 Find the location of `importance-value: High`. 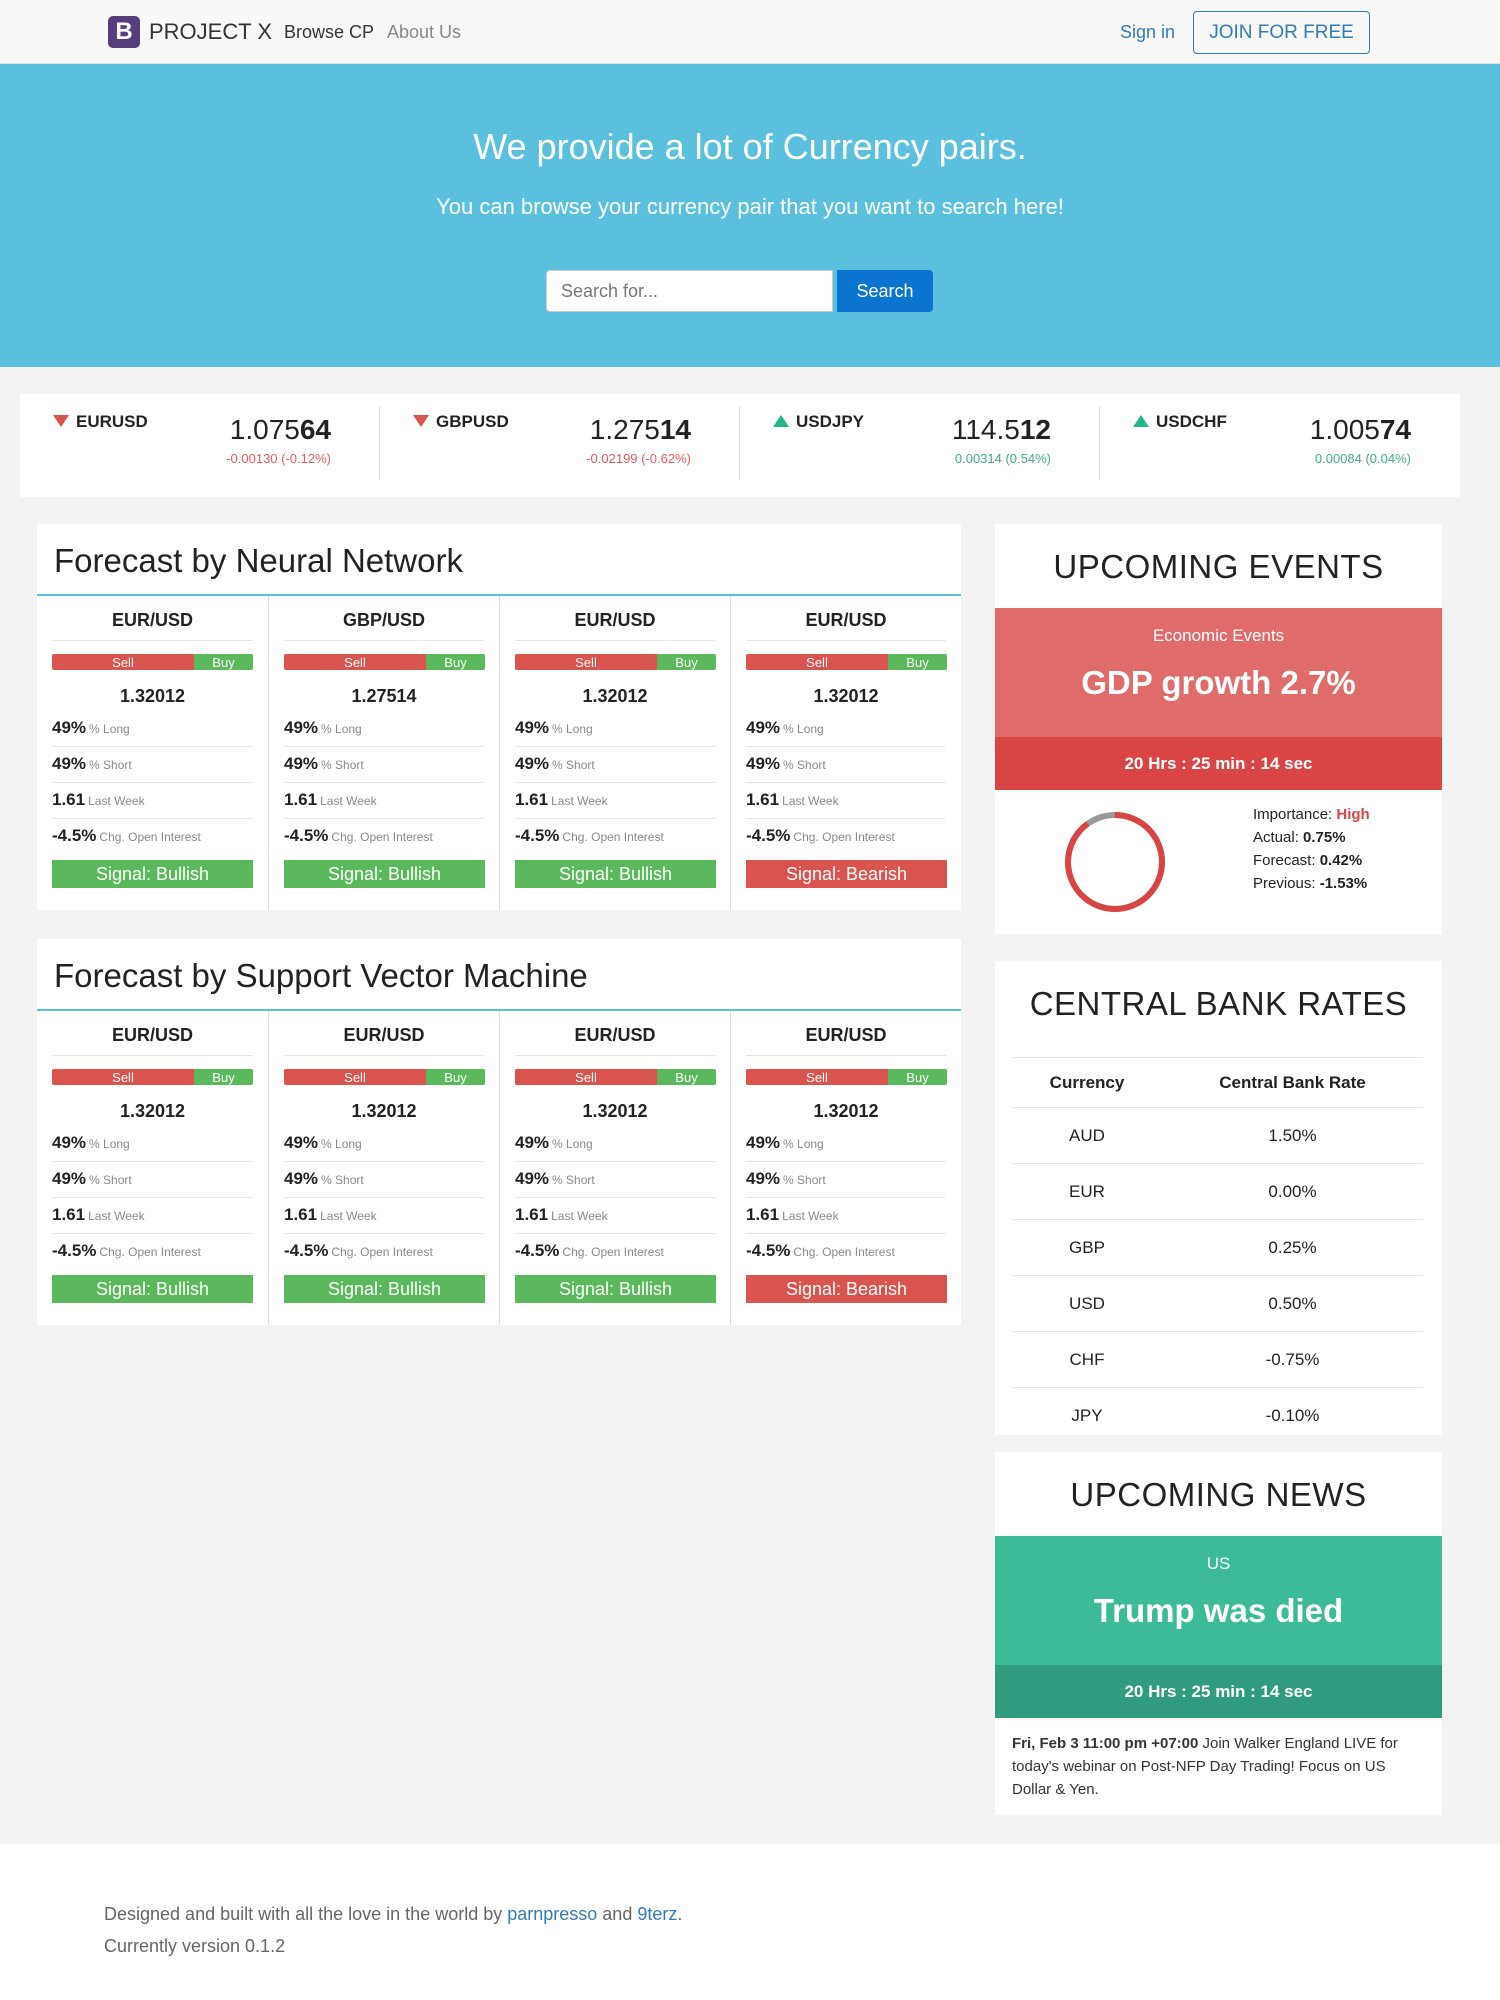

importance-value: High is located at coordinates (1353, 814).